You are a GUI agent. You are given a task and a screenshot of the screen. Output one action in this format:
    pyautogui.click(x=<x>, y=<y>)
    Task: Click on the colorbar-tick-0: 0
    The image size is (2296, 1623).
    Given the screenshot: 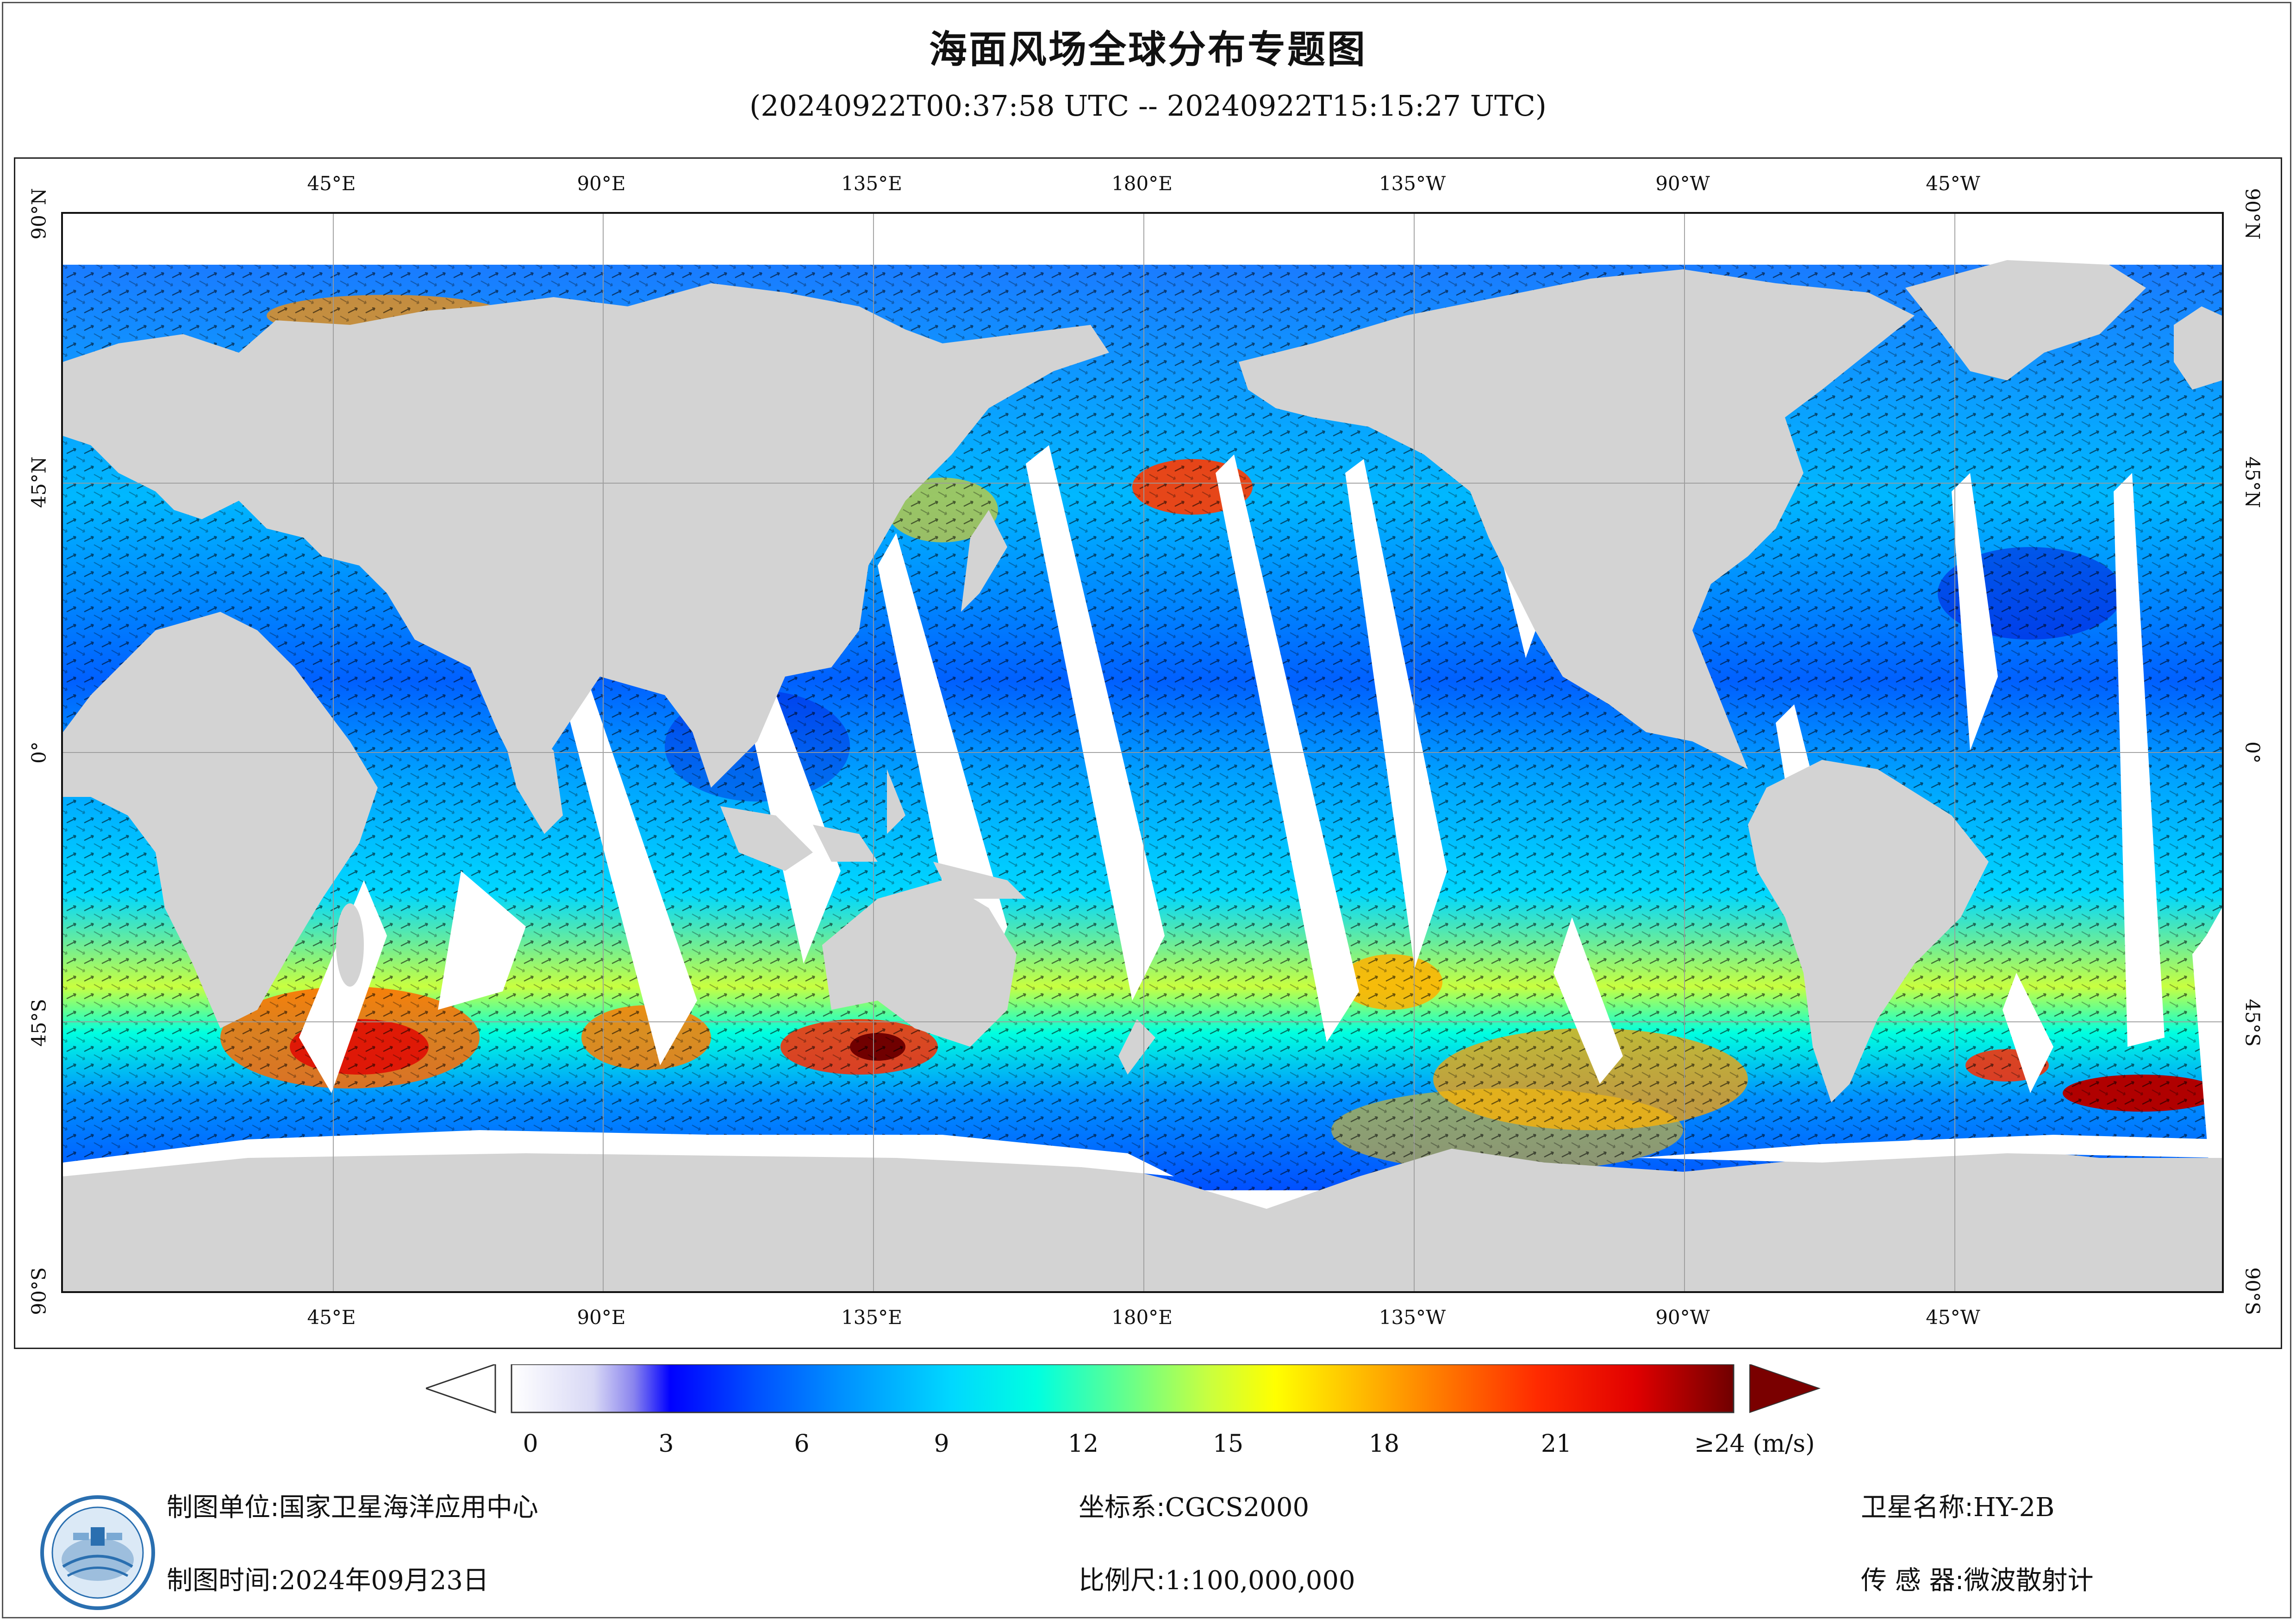 What is the action you would take?
    pyautogui.click(x=530, y=1444)
    